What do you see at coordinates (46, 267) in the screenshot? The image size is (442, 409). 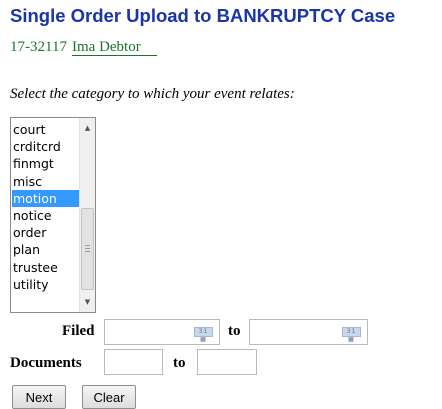 I see `category-option-trustee: trustee` at bounding box center [46, 267].